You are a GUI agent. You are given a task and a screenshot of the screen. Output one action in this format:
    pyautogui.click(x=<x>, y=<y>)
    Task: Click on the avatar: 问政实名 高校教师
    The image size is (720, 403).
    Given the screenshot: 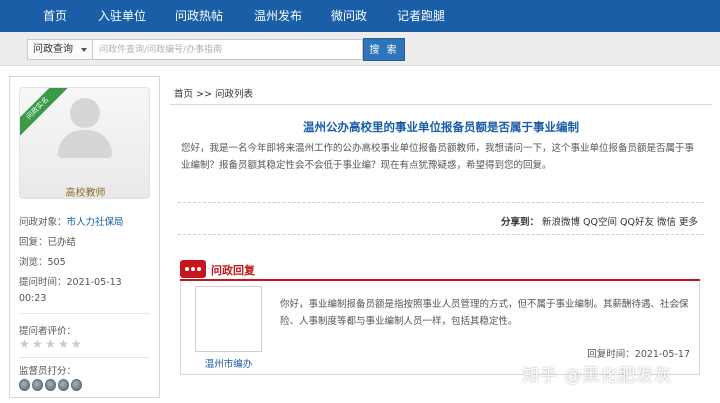 What is the action you would take?
    pyautogui.click(x=84, y=143)
    